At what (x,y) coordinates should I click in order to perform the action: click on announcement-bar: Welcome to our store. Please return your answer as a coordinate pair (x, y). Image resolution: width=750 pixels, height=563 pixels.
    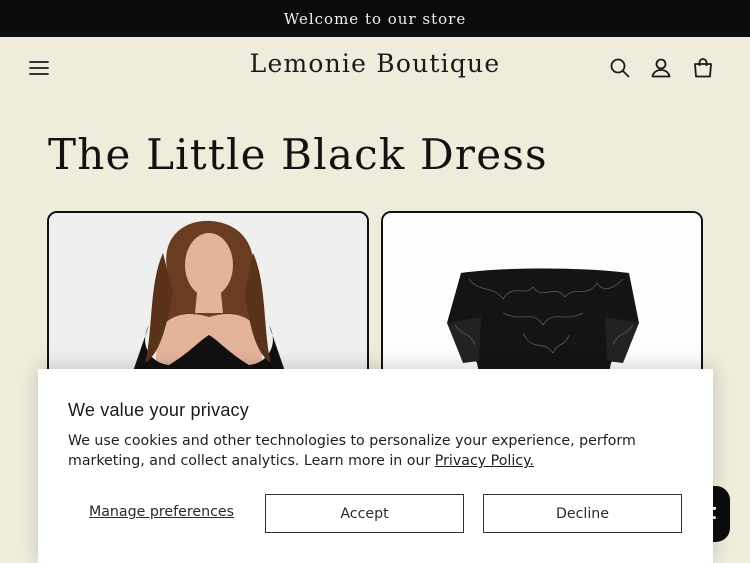
    Looking at the image, I should click on (375, 18).